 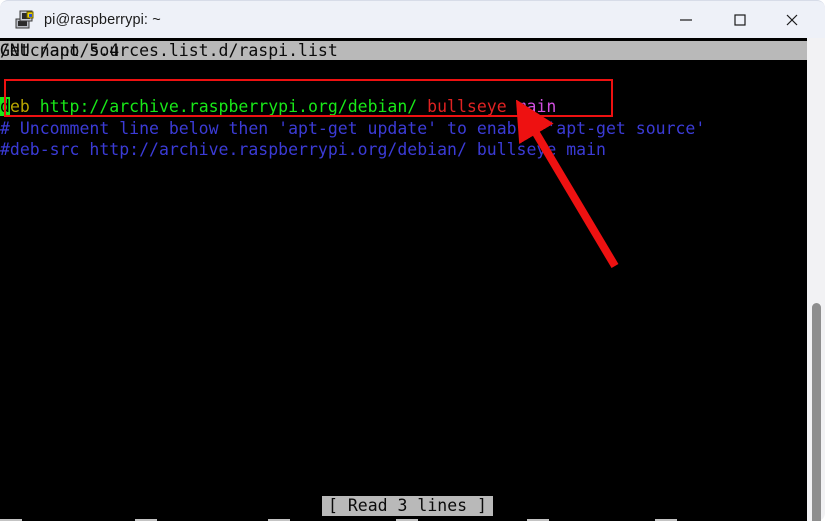 I want to click on line-segment: http://archive.raspberrypi.org/debian/, so click(x=228, y=106).